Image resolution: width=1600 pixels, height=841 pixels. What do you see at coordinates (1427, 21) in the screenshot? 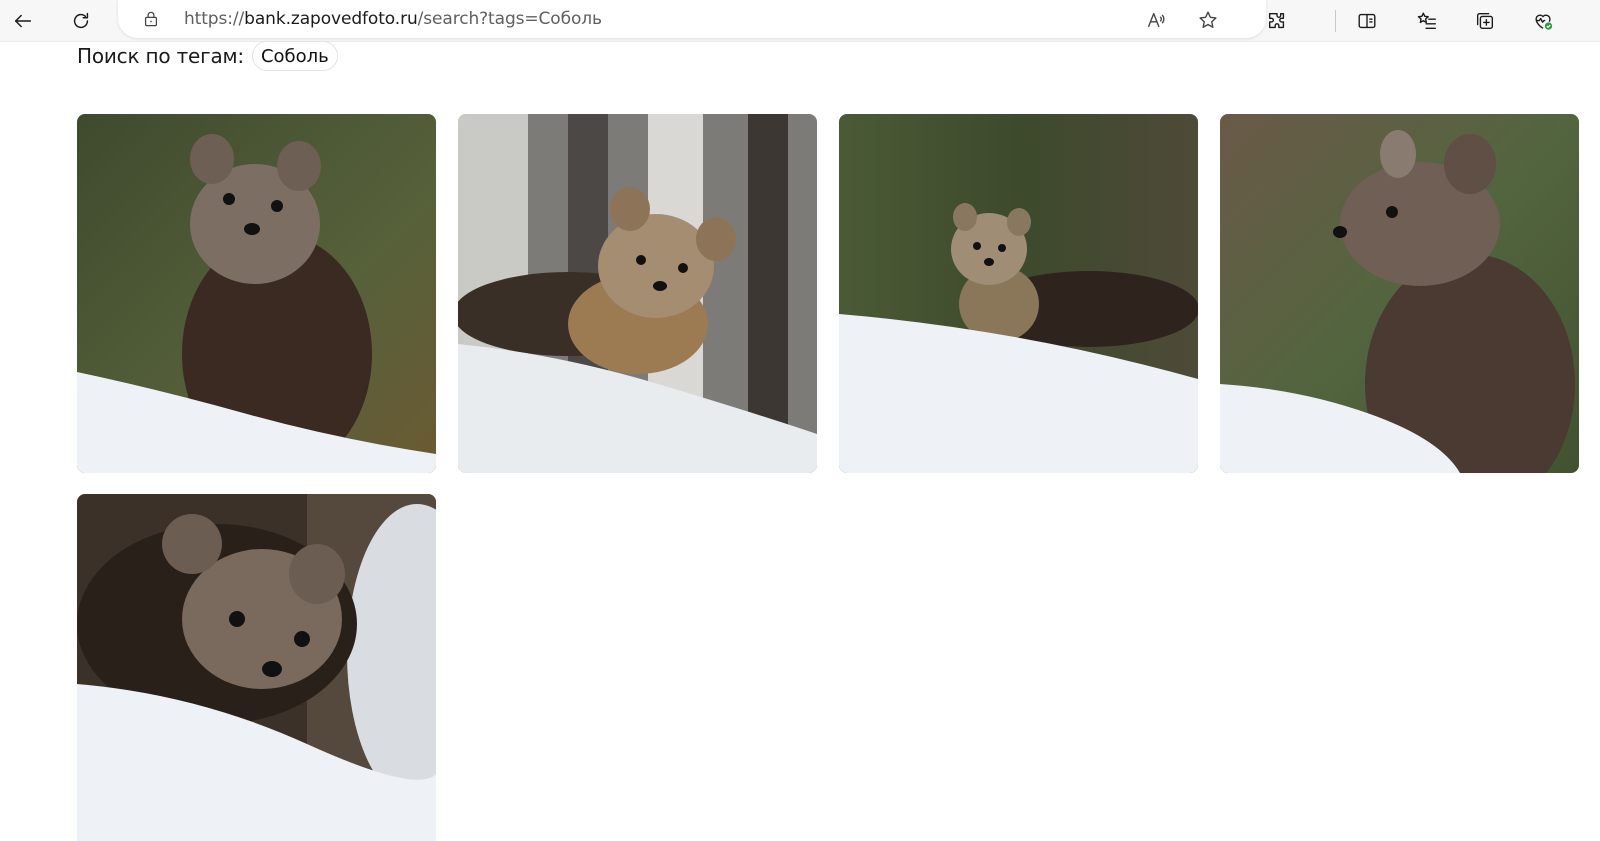
I see `favorites-list-icon` at bounding box center [1427, 21].